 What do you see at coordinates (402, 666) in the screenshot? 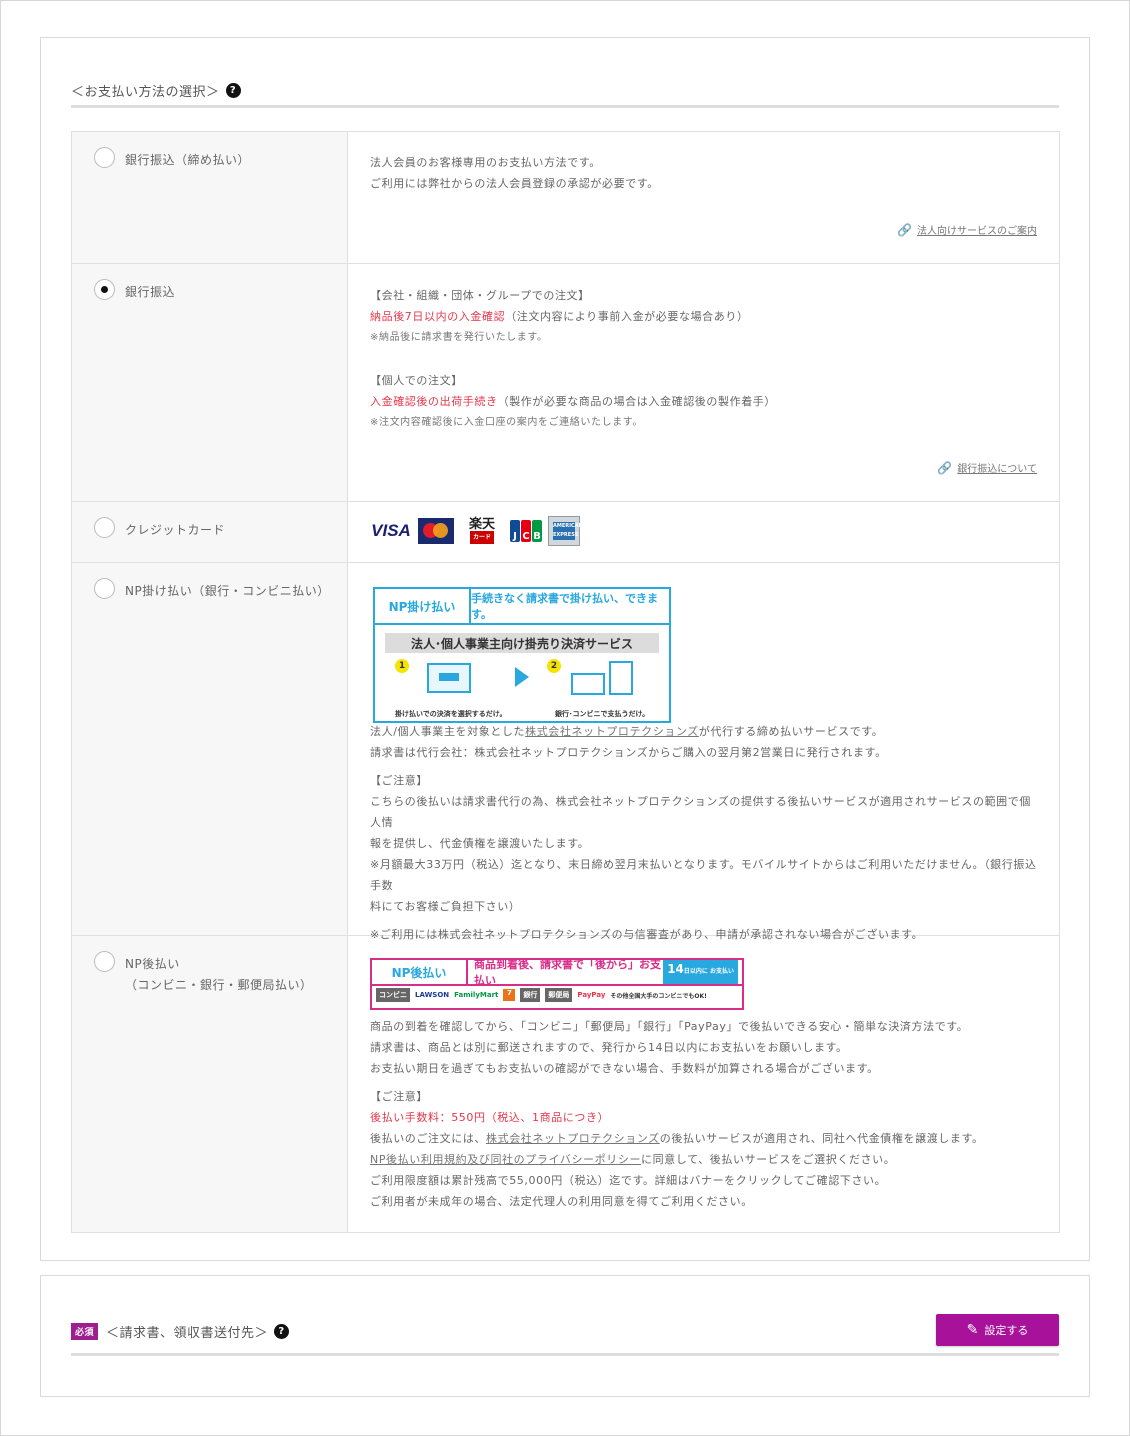
I see `step-1-badge: 1` at bounding box center [402, 666].